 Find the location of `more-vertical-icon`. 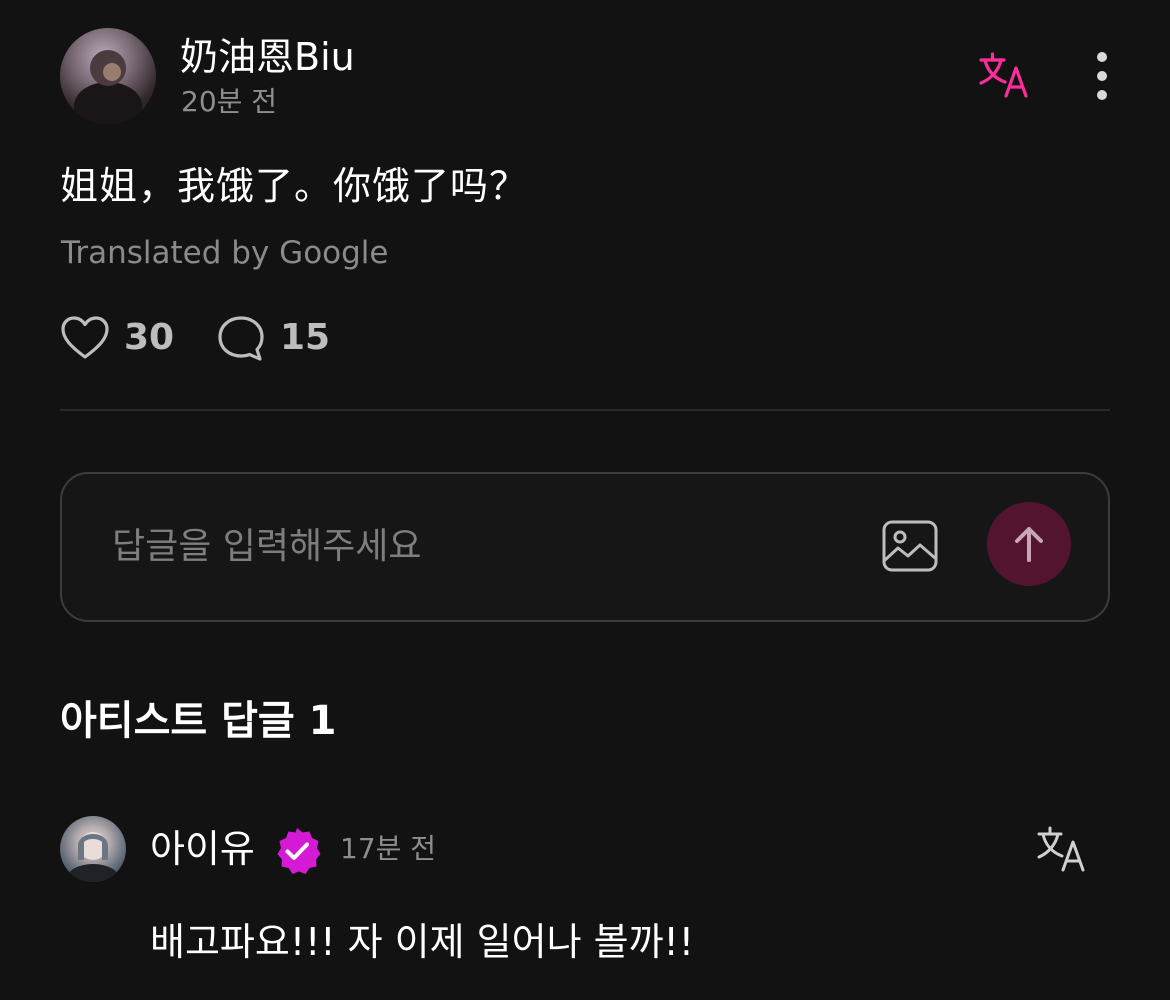

more-vertical-icon is located at coordinates (1102, 76).